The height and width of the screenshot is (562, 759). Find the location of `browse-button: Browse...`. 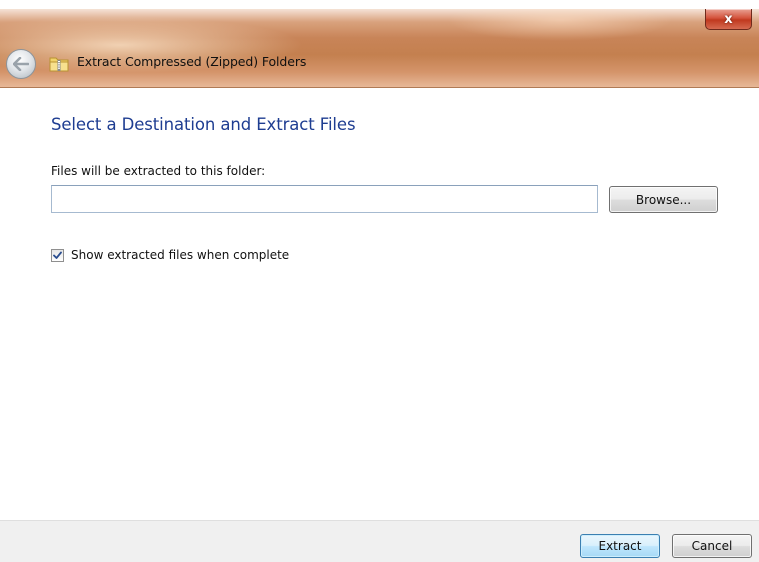

browse-button: Browse... is located at coordinates (663, 199).